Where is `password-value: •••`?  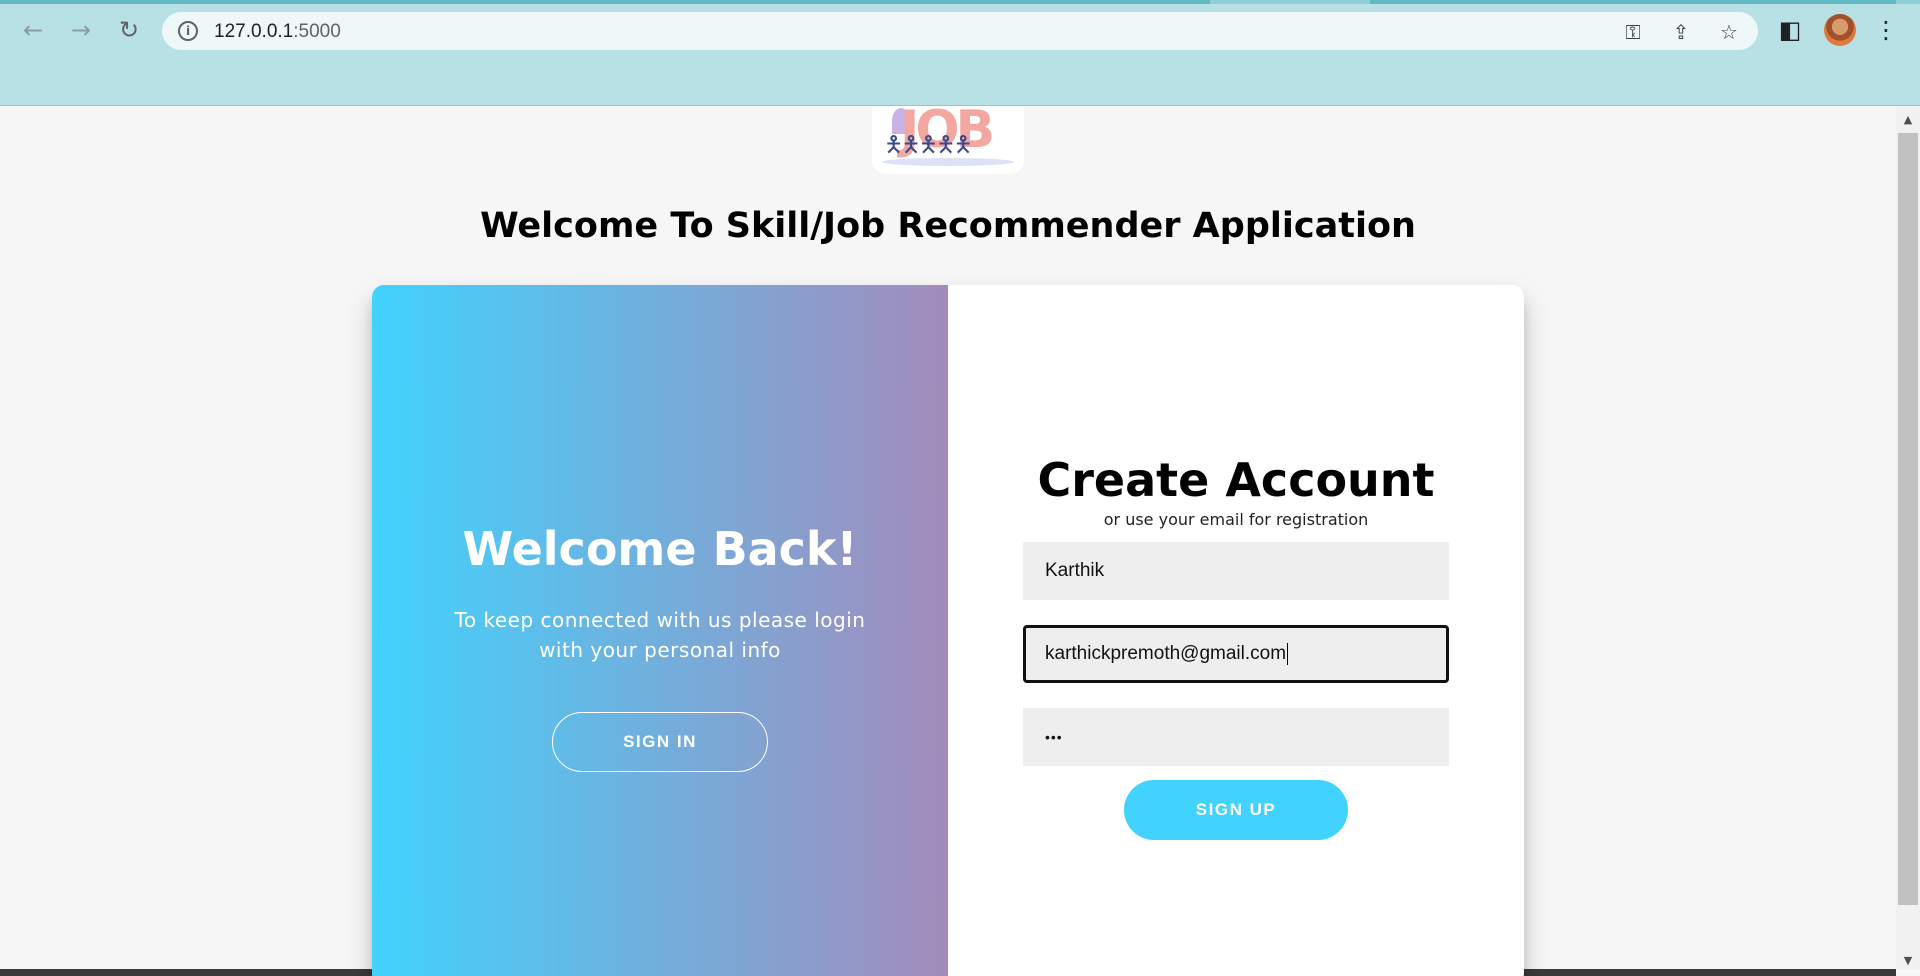
password-value: ••• is located at coordinates (1054, 737).